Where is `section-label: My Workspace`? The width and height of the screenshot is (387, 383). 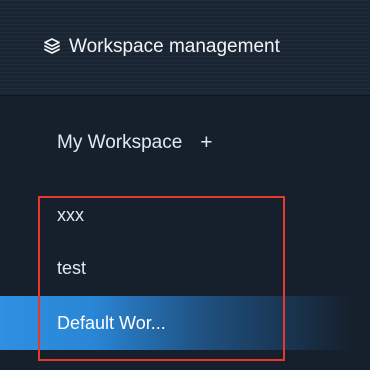
section-label: My Workspace is located at coordinates (120, 142).